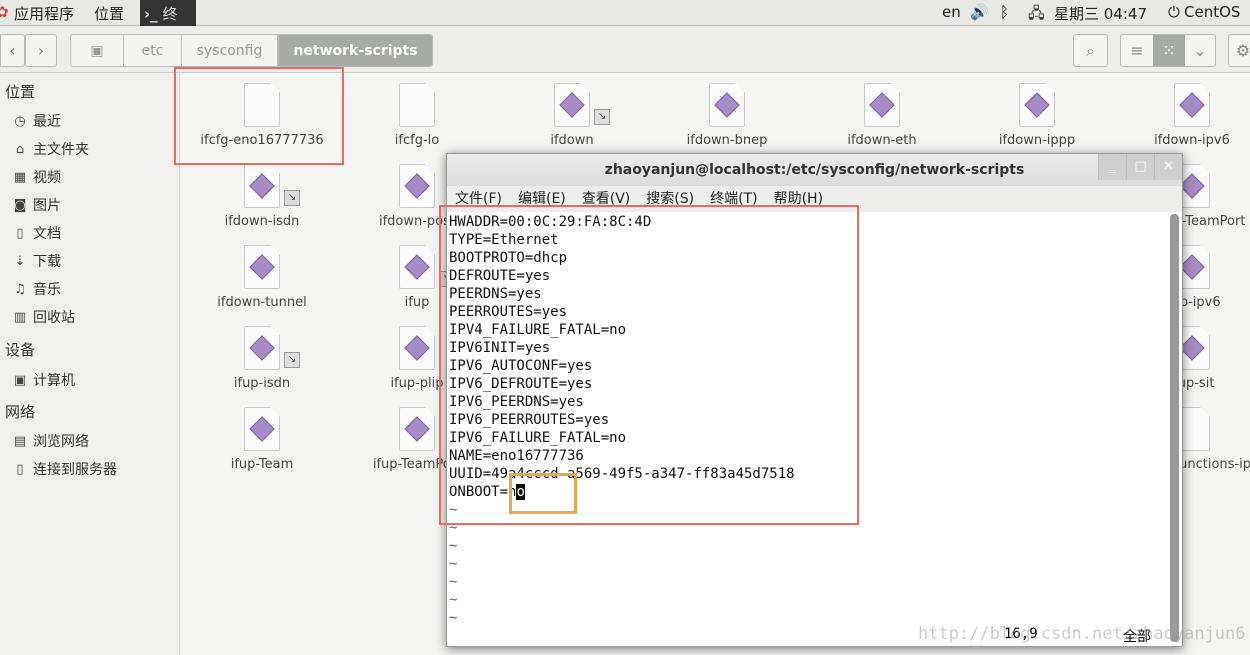 The height and width of the screenshot is (655, 1250). What do you see at coordinates (44, 13) in the screenshot?
I see `applications-menu: 应用程序` at bounding box center [44, 13].